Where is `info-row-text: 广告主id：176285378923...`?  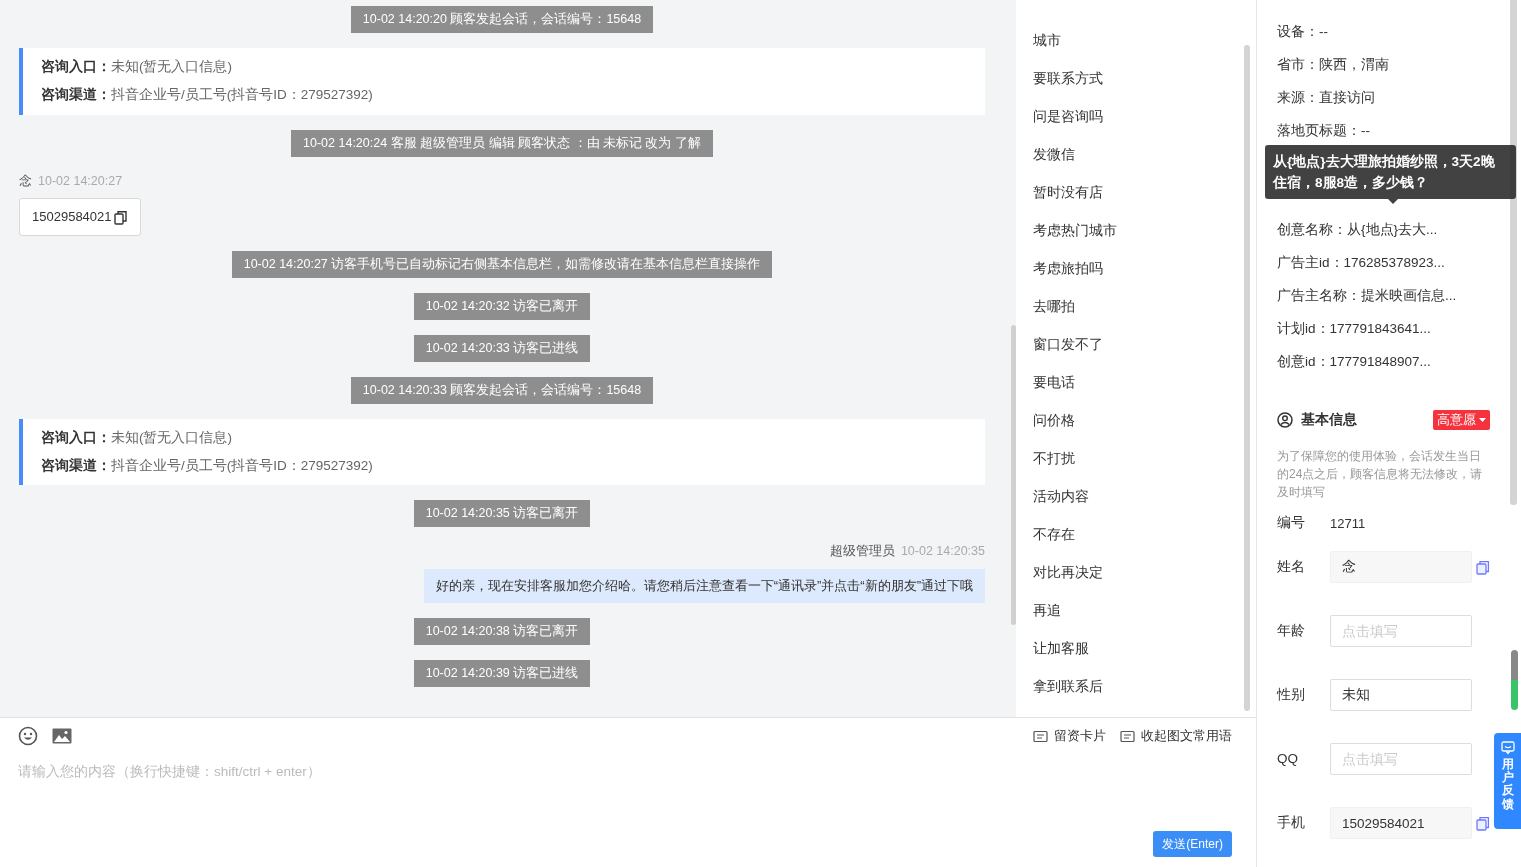 info-row-text: 广告主id：176285378923... is located at coordinates (1361, 263).